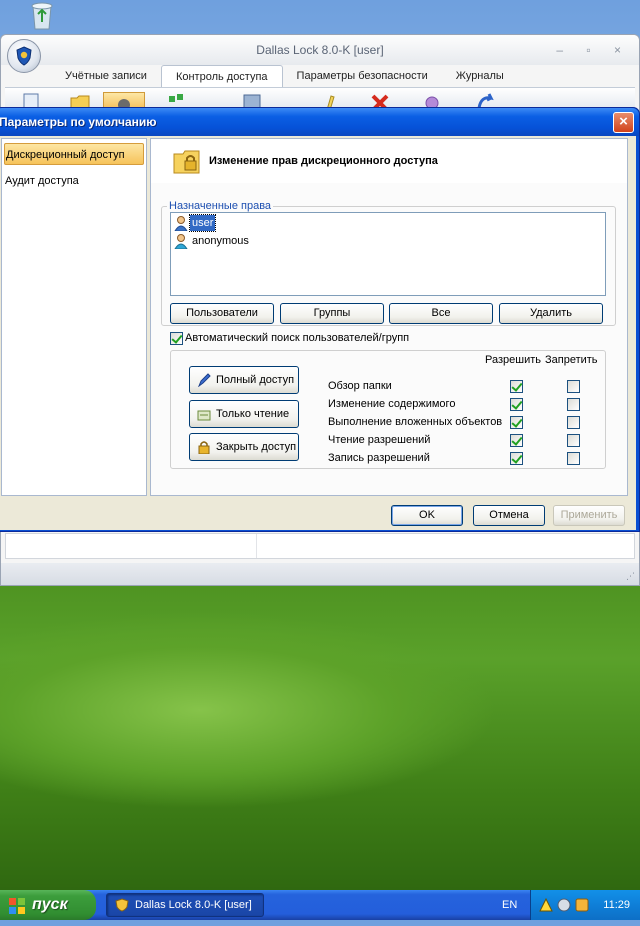 The image size is (640, 926). What do you see at coordinates (188, 162) in the screenshot?
I see `folder-lock-icon` at bounding box center [188, 162].